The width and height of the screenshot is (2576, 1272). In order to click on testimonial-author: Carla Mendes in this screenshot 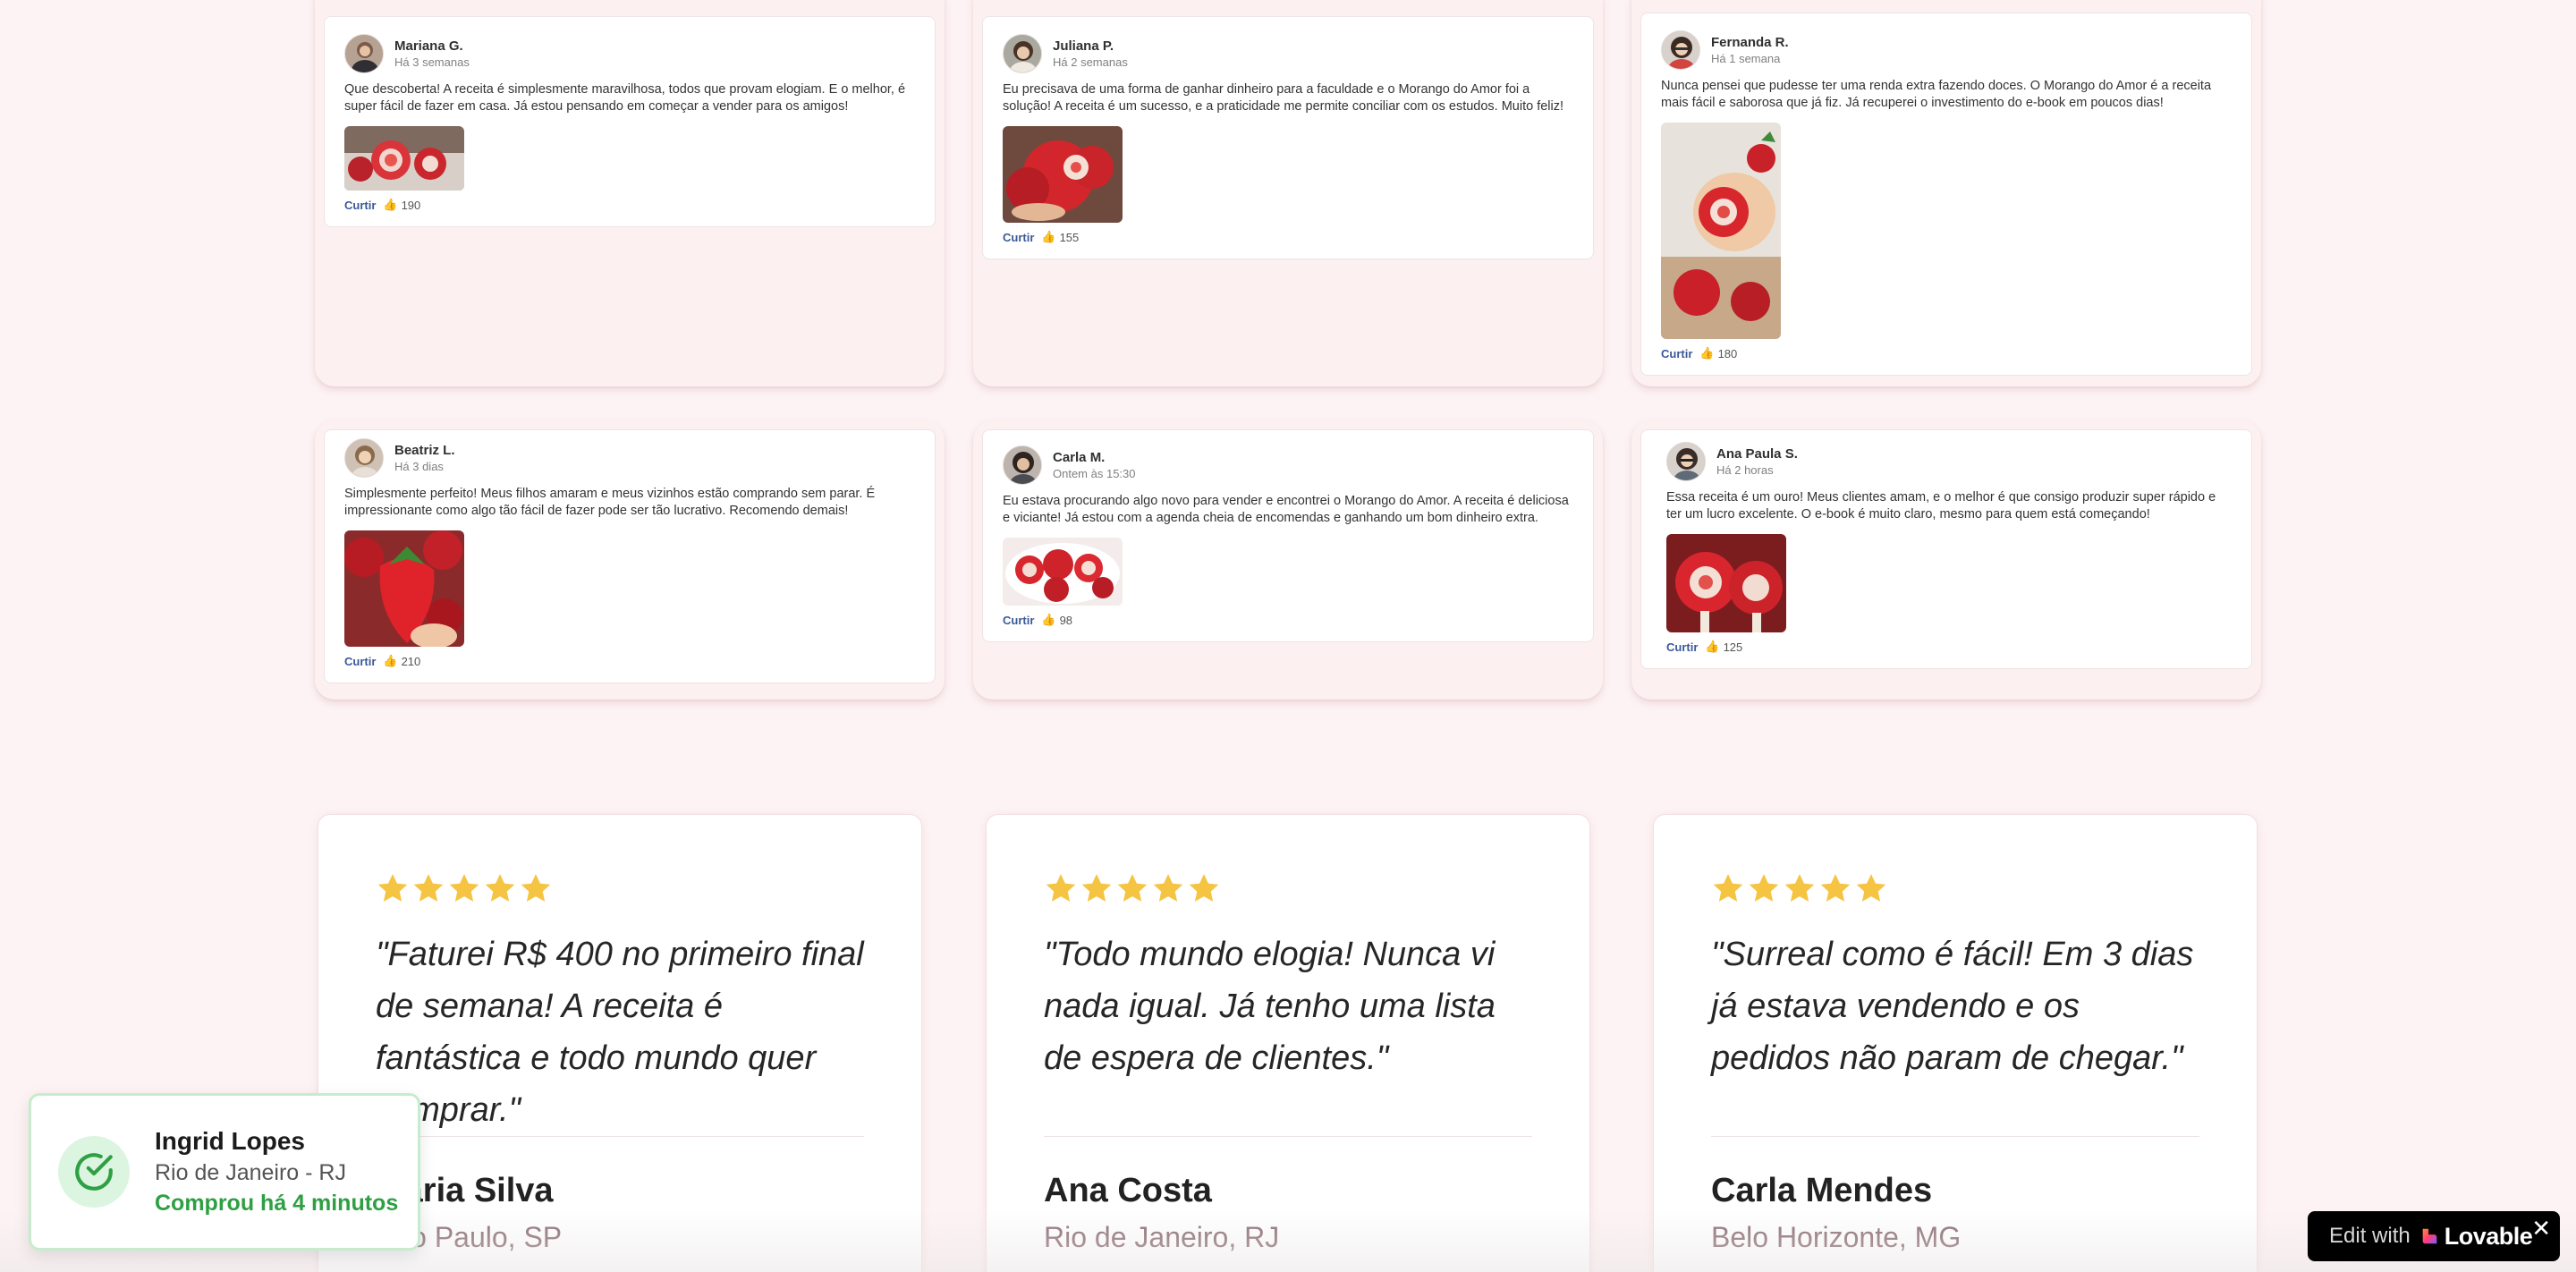, I will do `click(1822, 1190)`.